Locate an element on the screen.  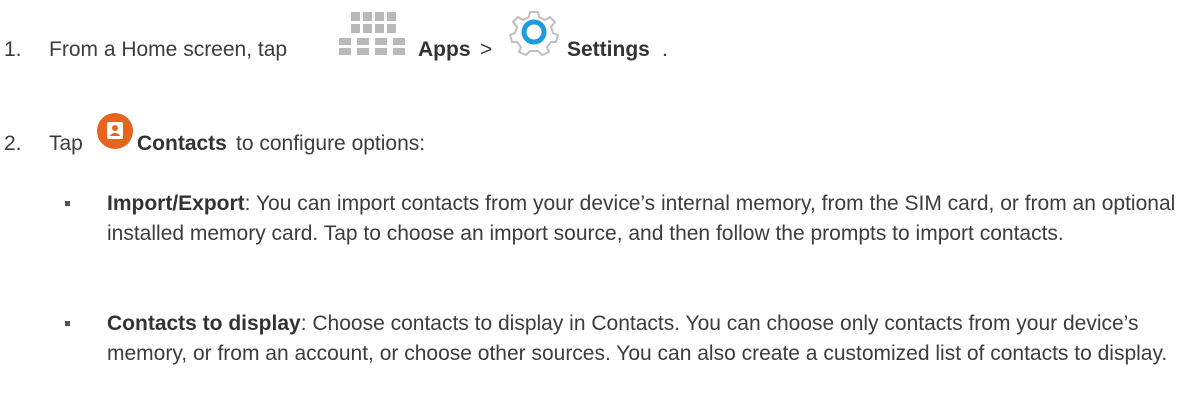
step-number: 1. is located at coordinates (13, 49).